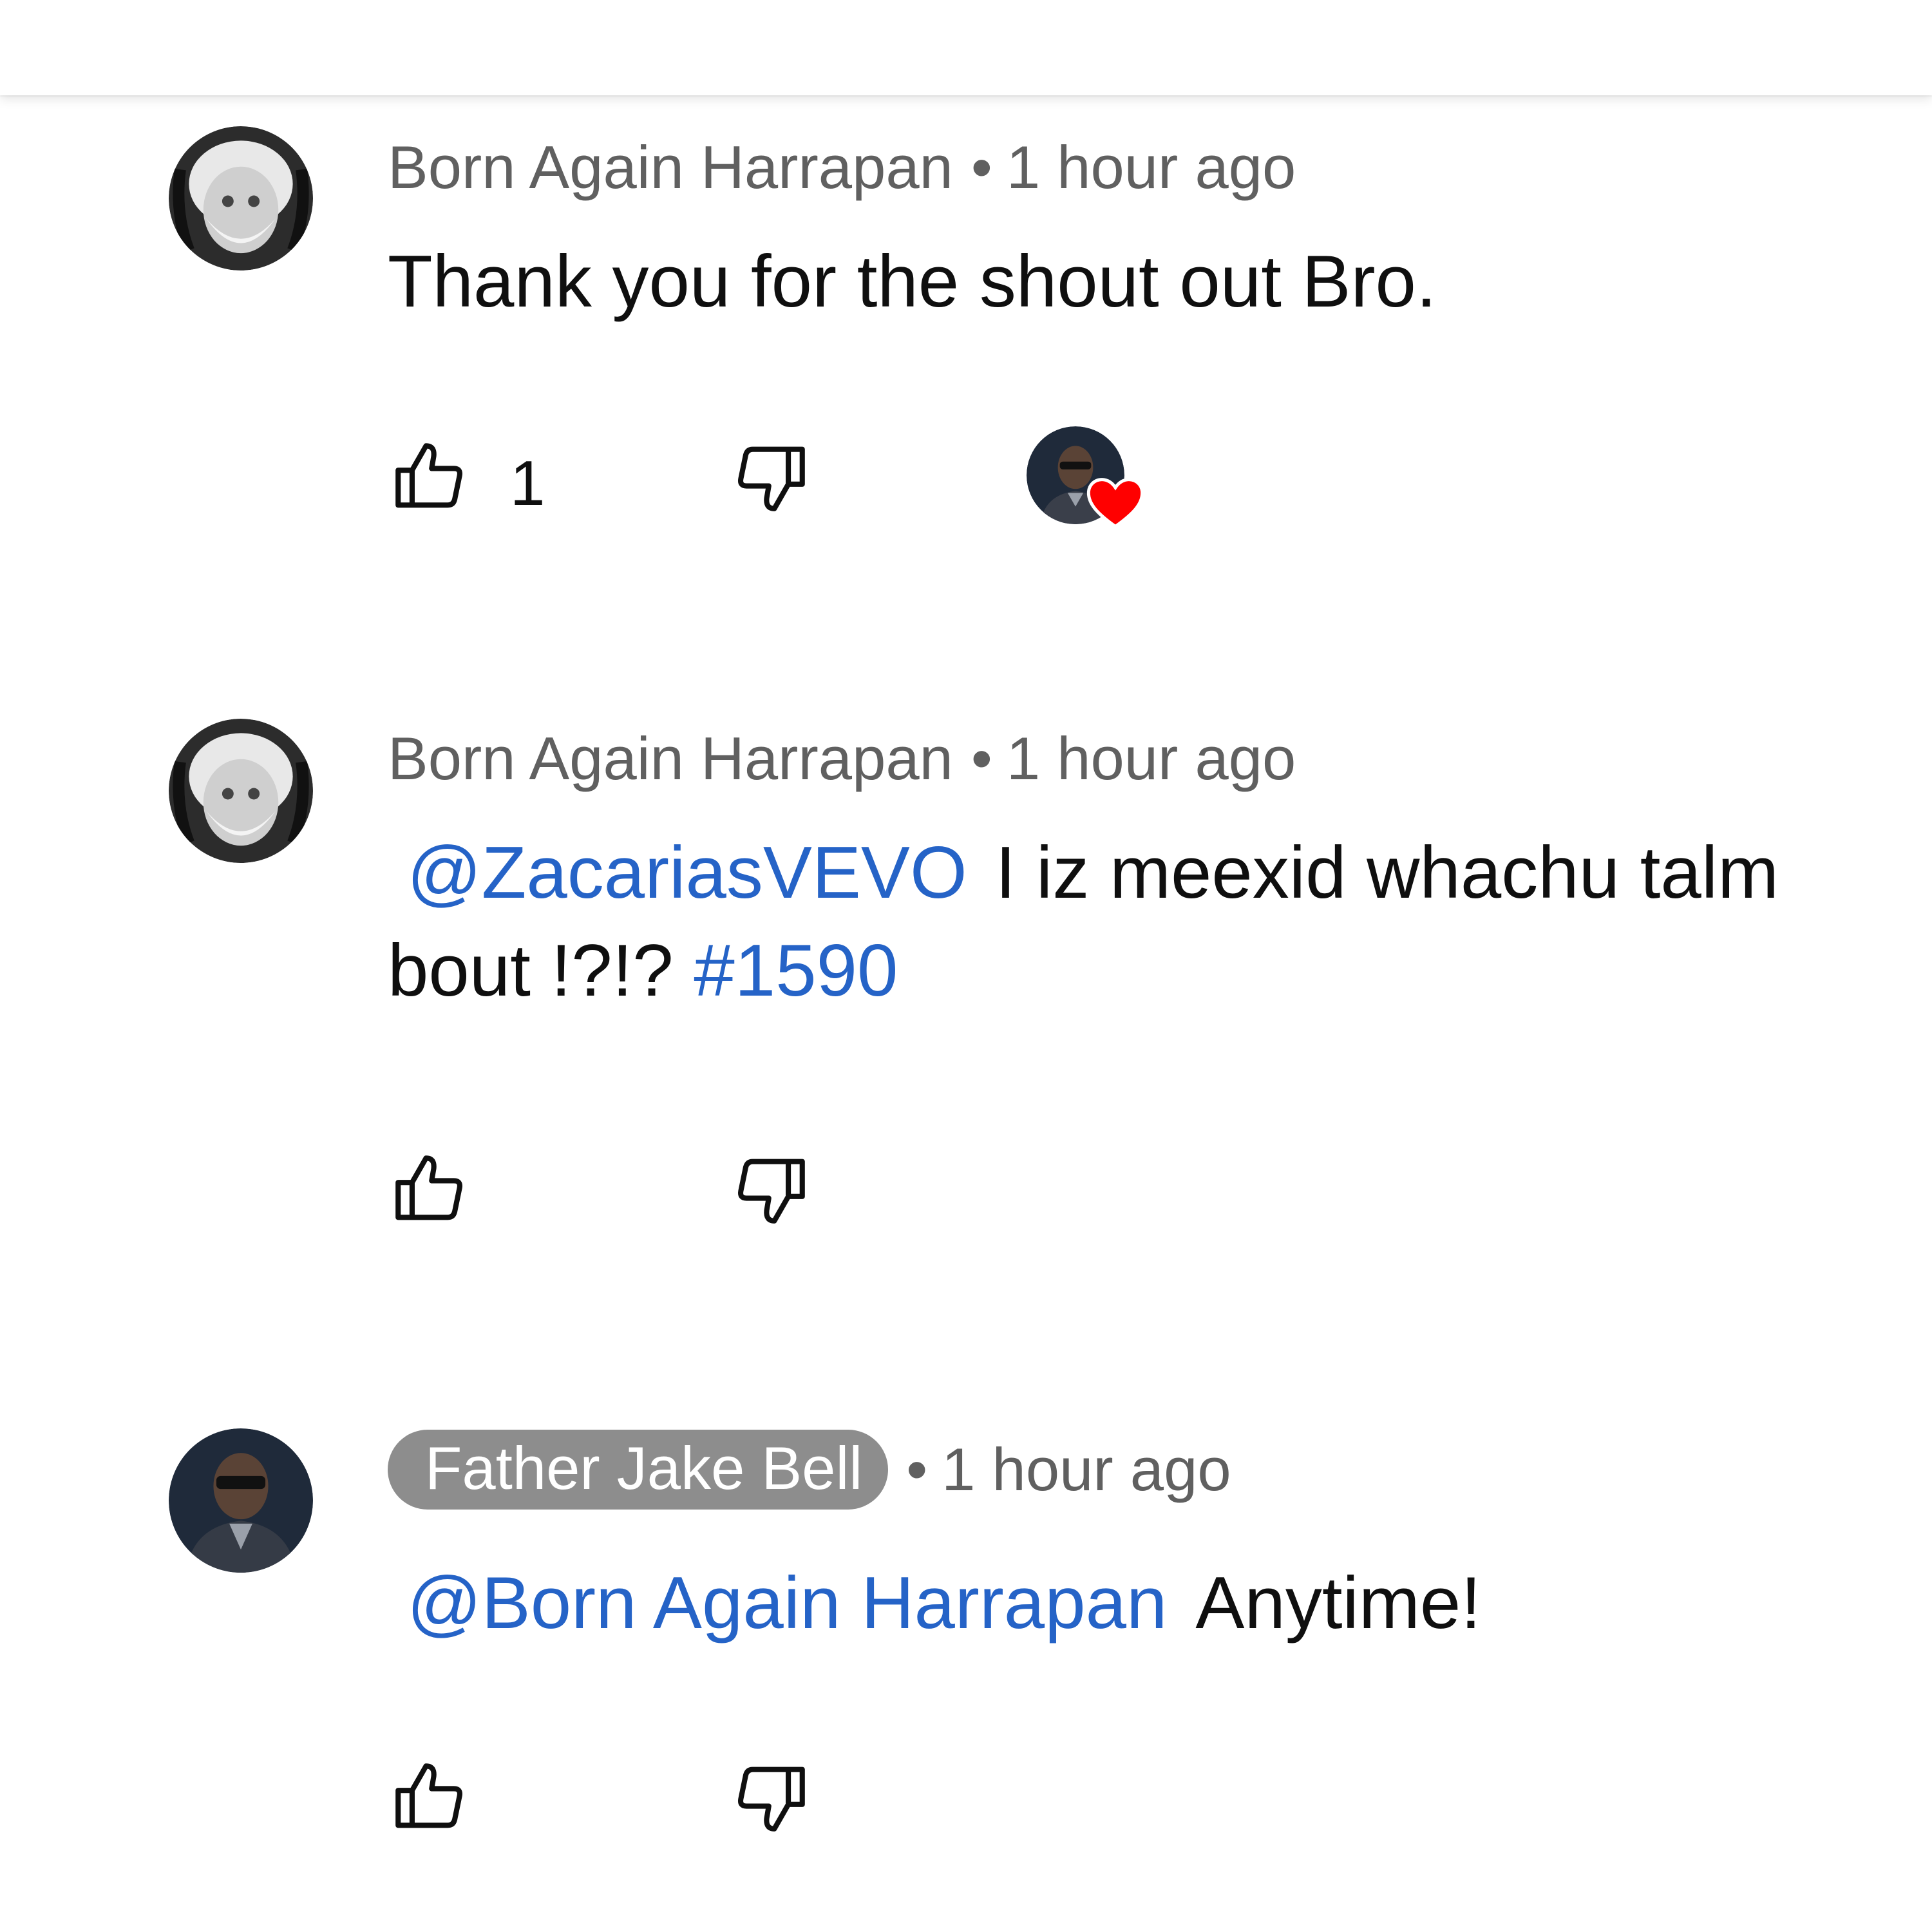  I want to click on like-count: 1, so click(527, 483).